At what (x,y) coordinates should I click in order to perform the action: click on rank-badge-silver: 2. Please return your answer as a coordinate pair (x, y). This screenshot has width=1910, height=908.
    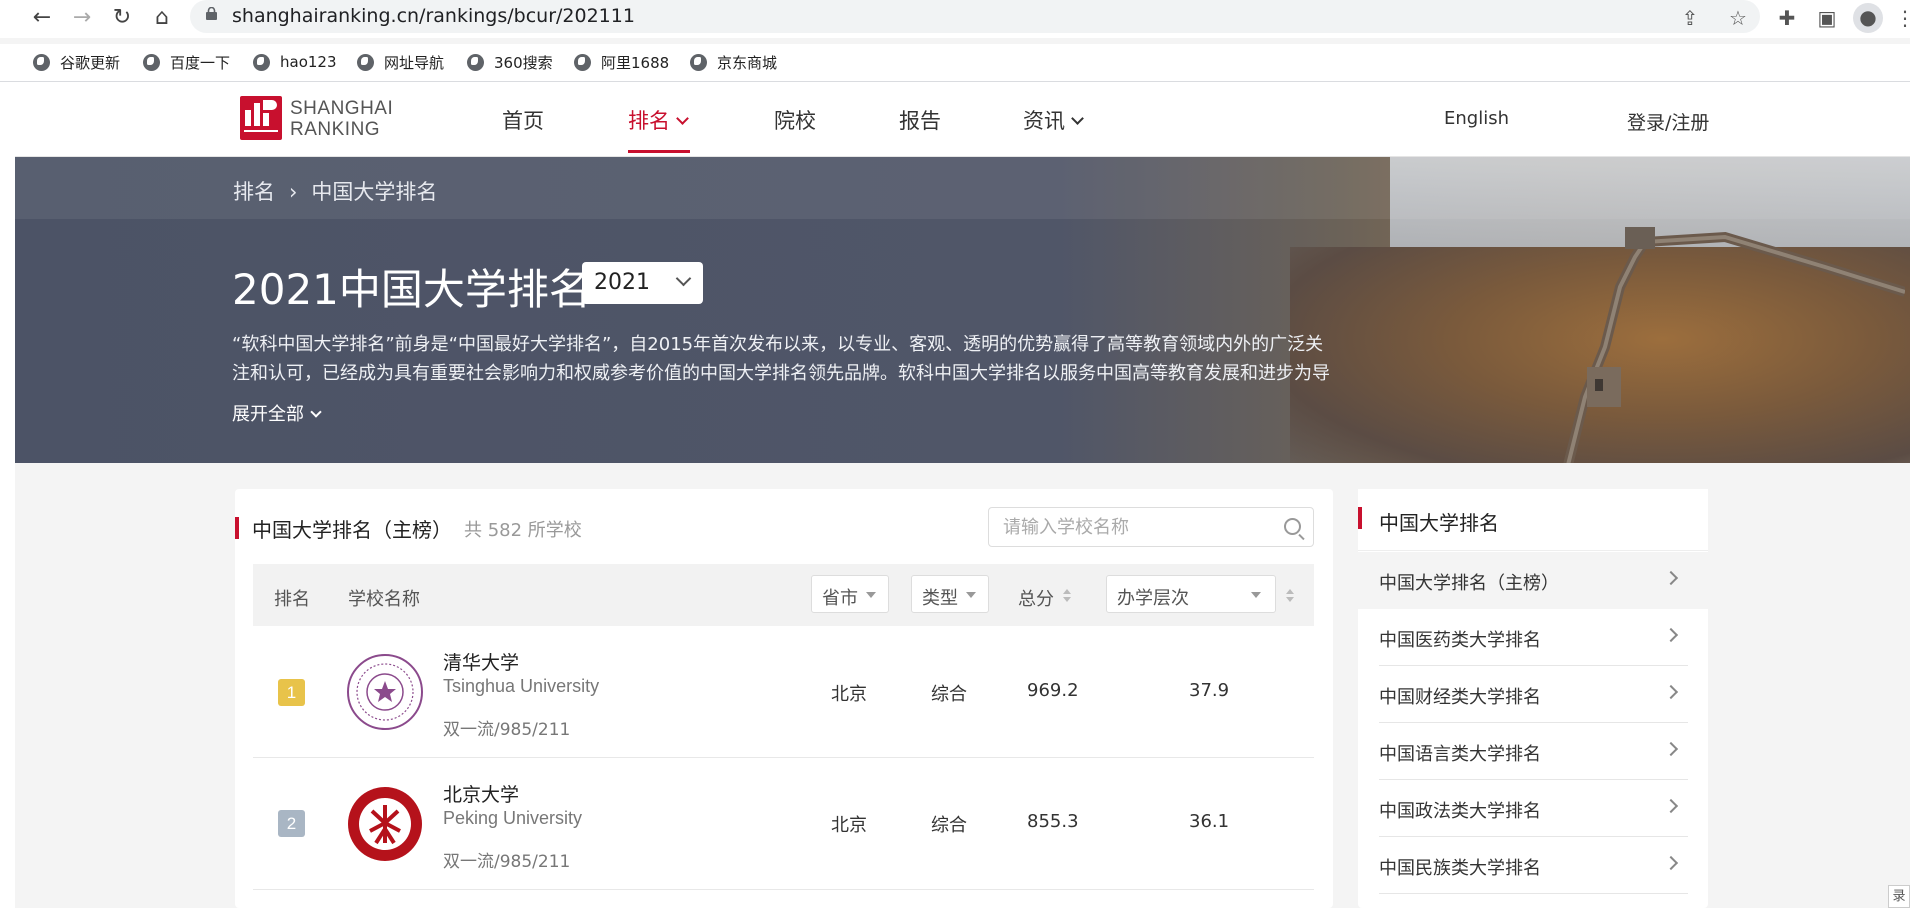
    Looking at the image, I should click on (291, 823).